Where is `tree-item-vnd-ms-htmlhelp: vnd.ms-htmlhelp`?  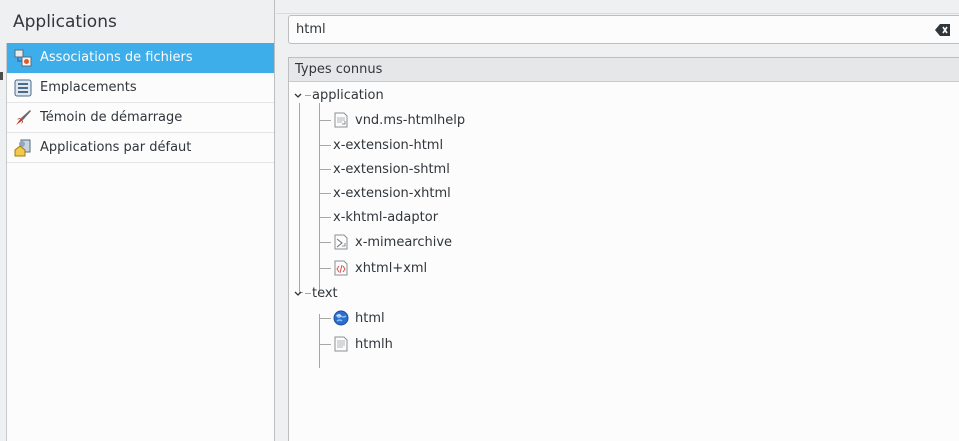 tree-item-vnd-ms-htmlhelp: vnd.ms-htmlhelp is located at coordinates (399, 120).